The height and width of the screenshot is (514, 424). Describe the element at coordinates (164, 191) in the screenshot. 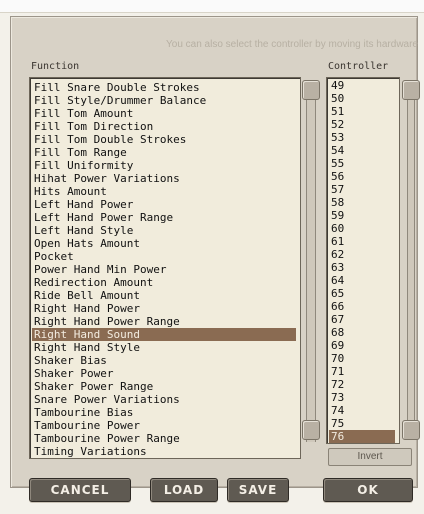

I see `function-list-item: Hits Amount` at that location.